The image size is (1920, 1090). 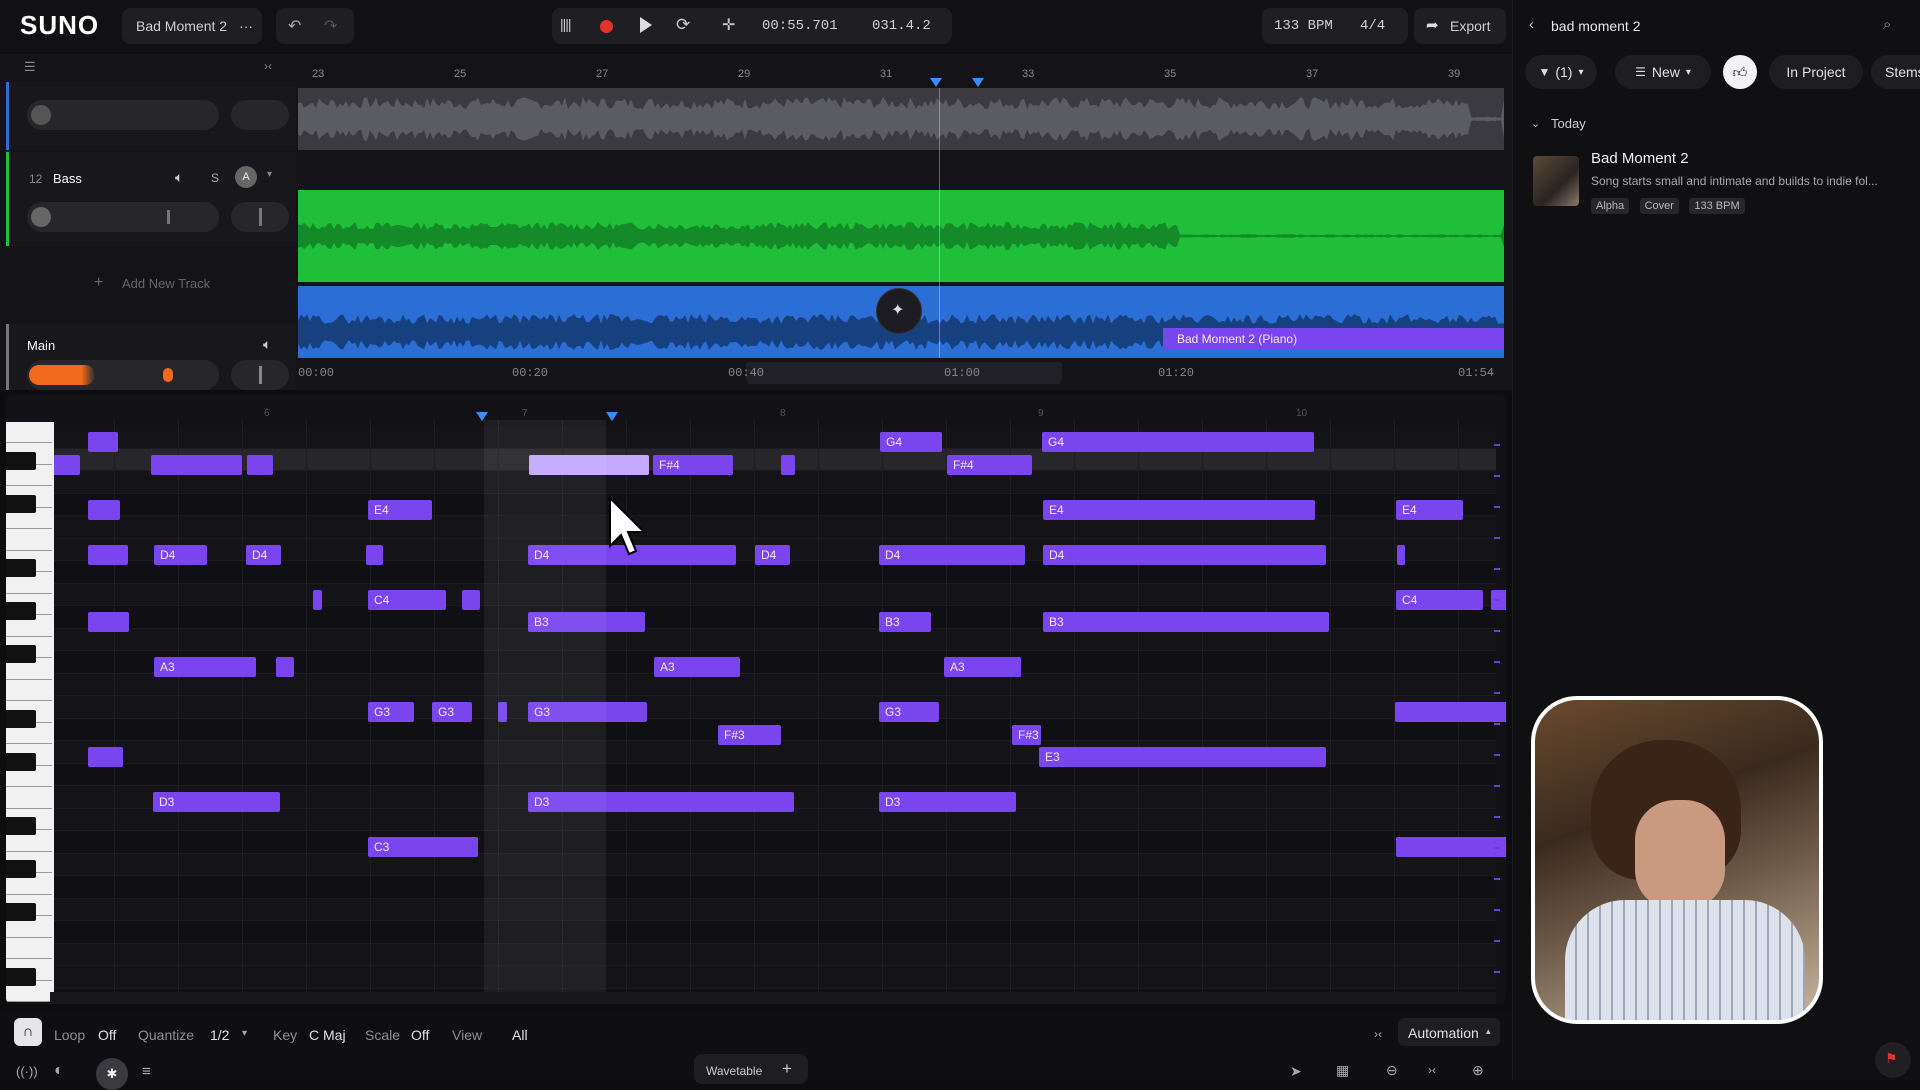 I want to click on midi-note: B3, so click(x=905, y=622).